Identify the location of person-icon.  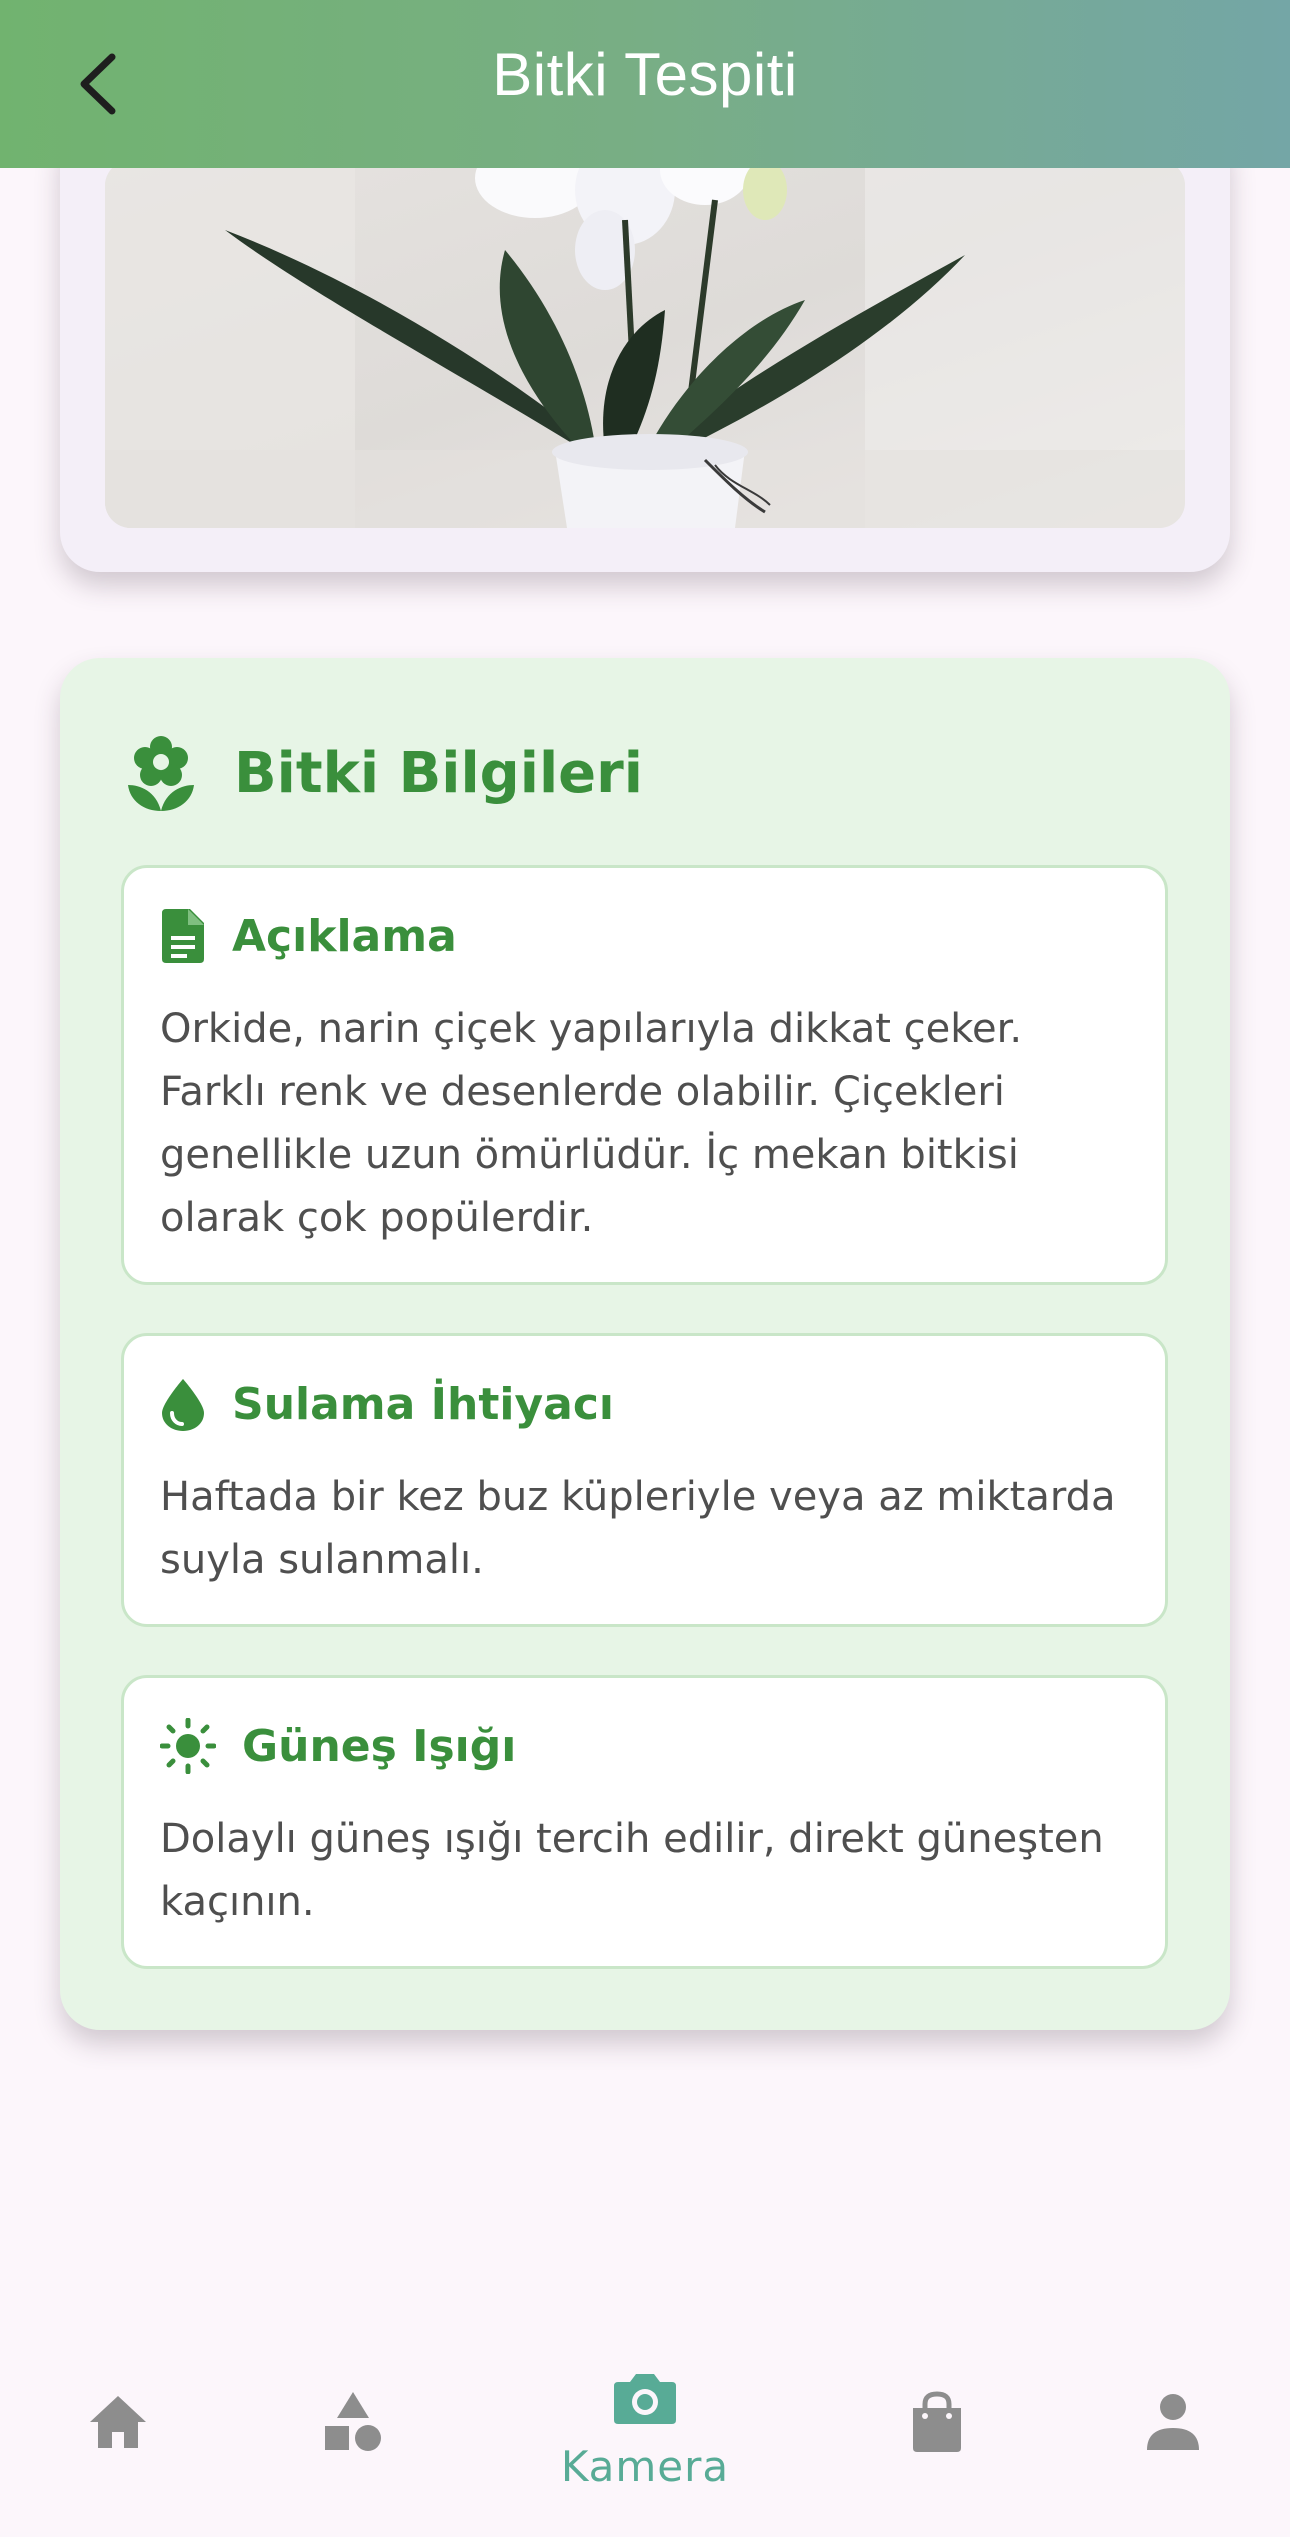
(1173, 2422).